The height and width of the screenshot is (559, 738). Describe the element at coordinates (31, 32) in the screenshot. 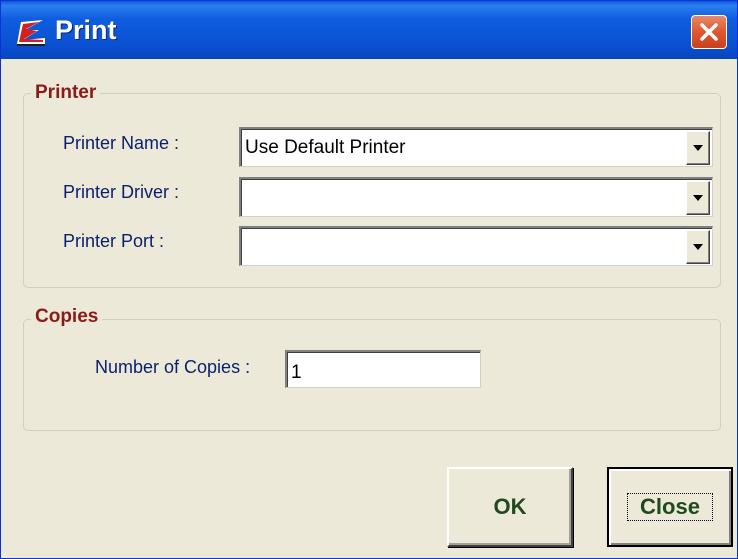

I see `app-logo-icon` at that location.